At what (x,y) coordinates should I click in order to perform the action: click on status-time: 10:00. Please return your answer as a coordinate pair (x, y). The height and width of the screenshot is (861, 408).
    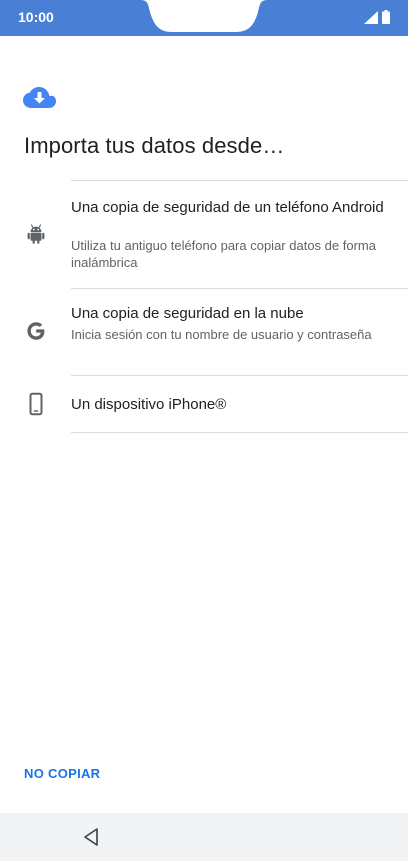
    Looking at the image, I should click on (36, 17).